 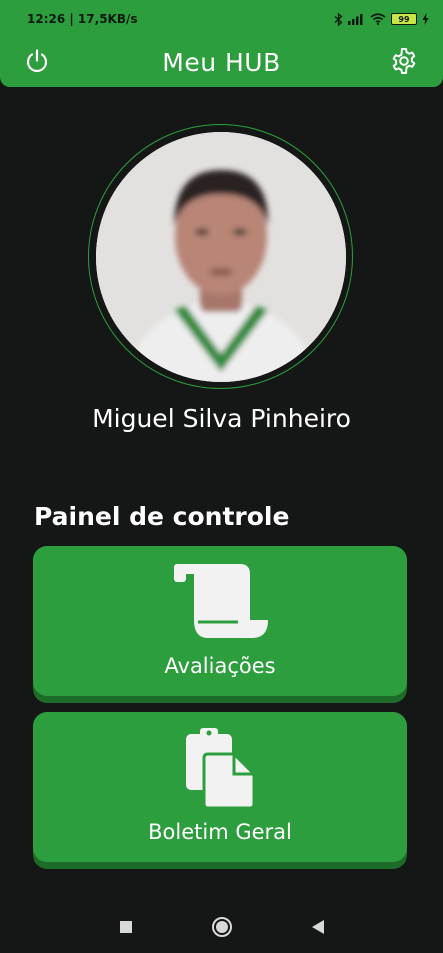 What do you see at coordinates (378, 19) in the screenshot?
I see `wifi-icon` at bounding box center [378, 19].